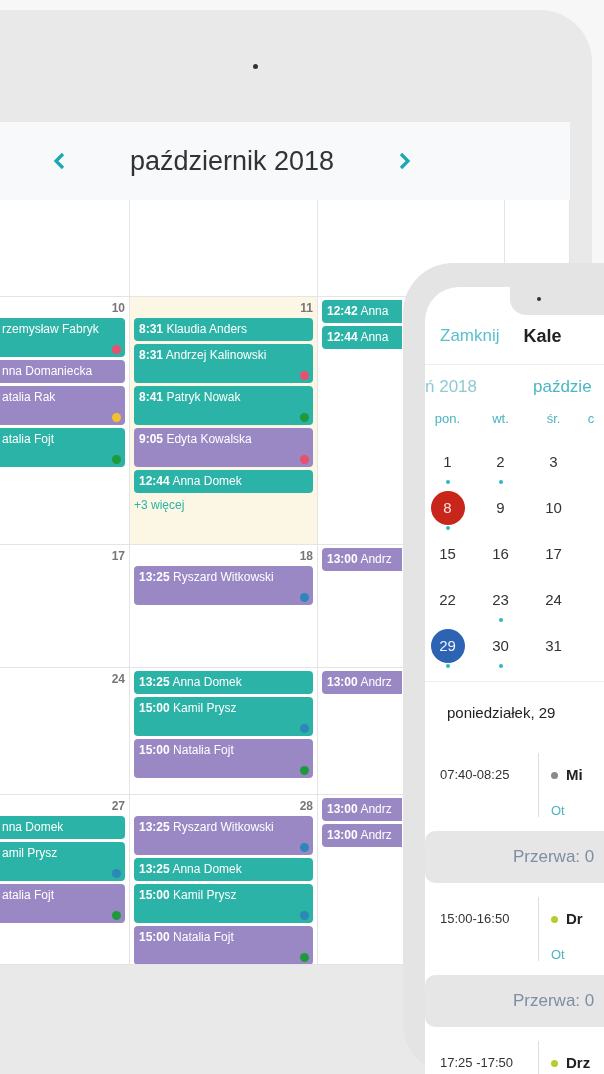 This screenshot has height=1074, width=604. Describe the element at coordinates (500, 508) in the screenshot. I see `date-cell: 9` at that location.